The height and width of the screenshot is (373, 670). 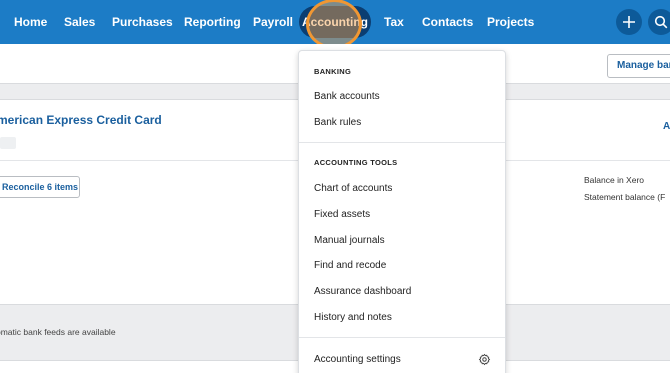 I want to click on nav-reporting: Reporting, so click(x=212, y=22).